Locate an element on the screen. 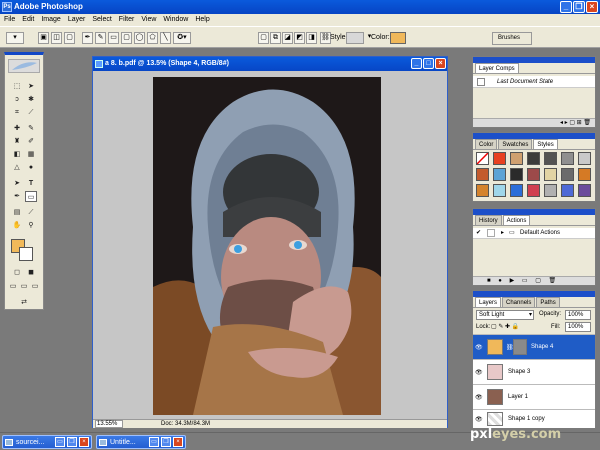 This screenshot has height=450, width=600. rounded-rectangle-icon: ▢ is located at coordinates (126, 38).